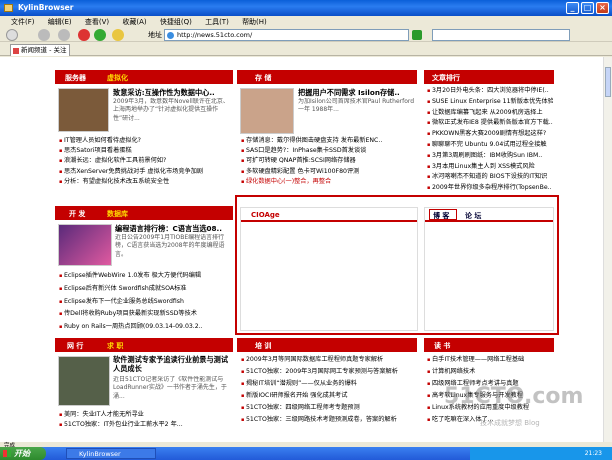 The width and height of the screenshot is (612, 460). Describe the element at coordinates (84, 35) in the screenshot. I see `stop-icon` at that location.